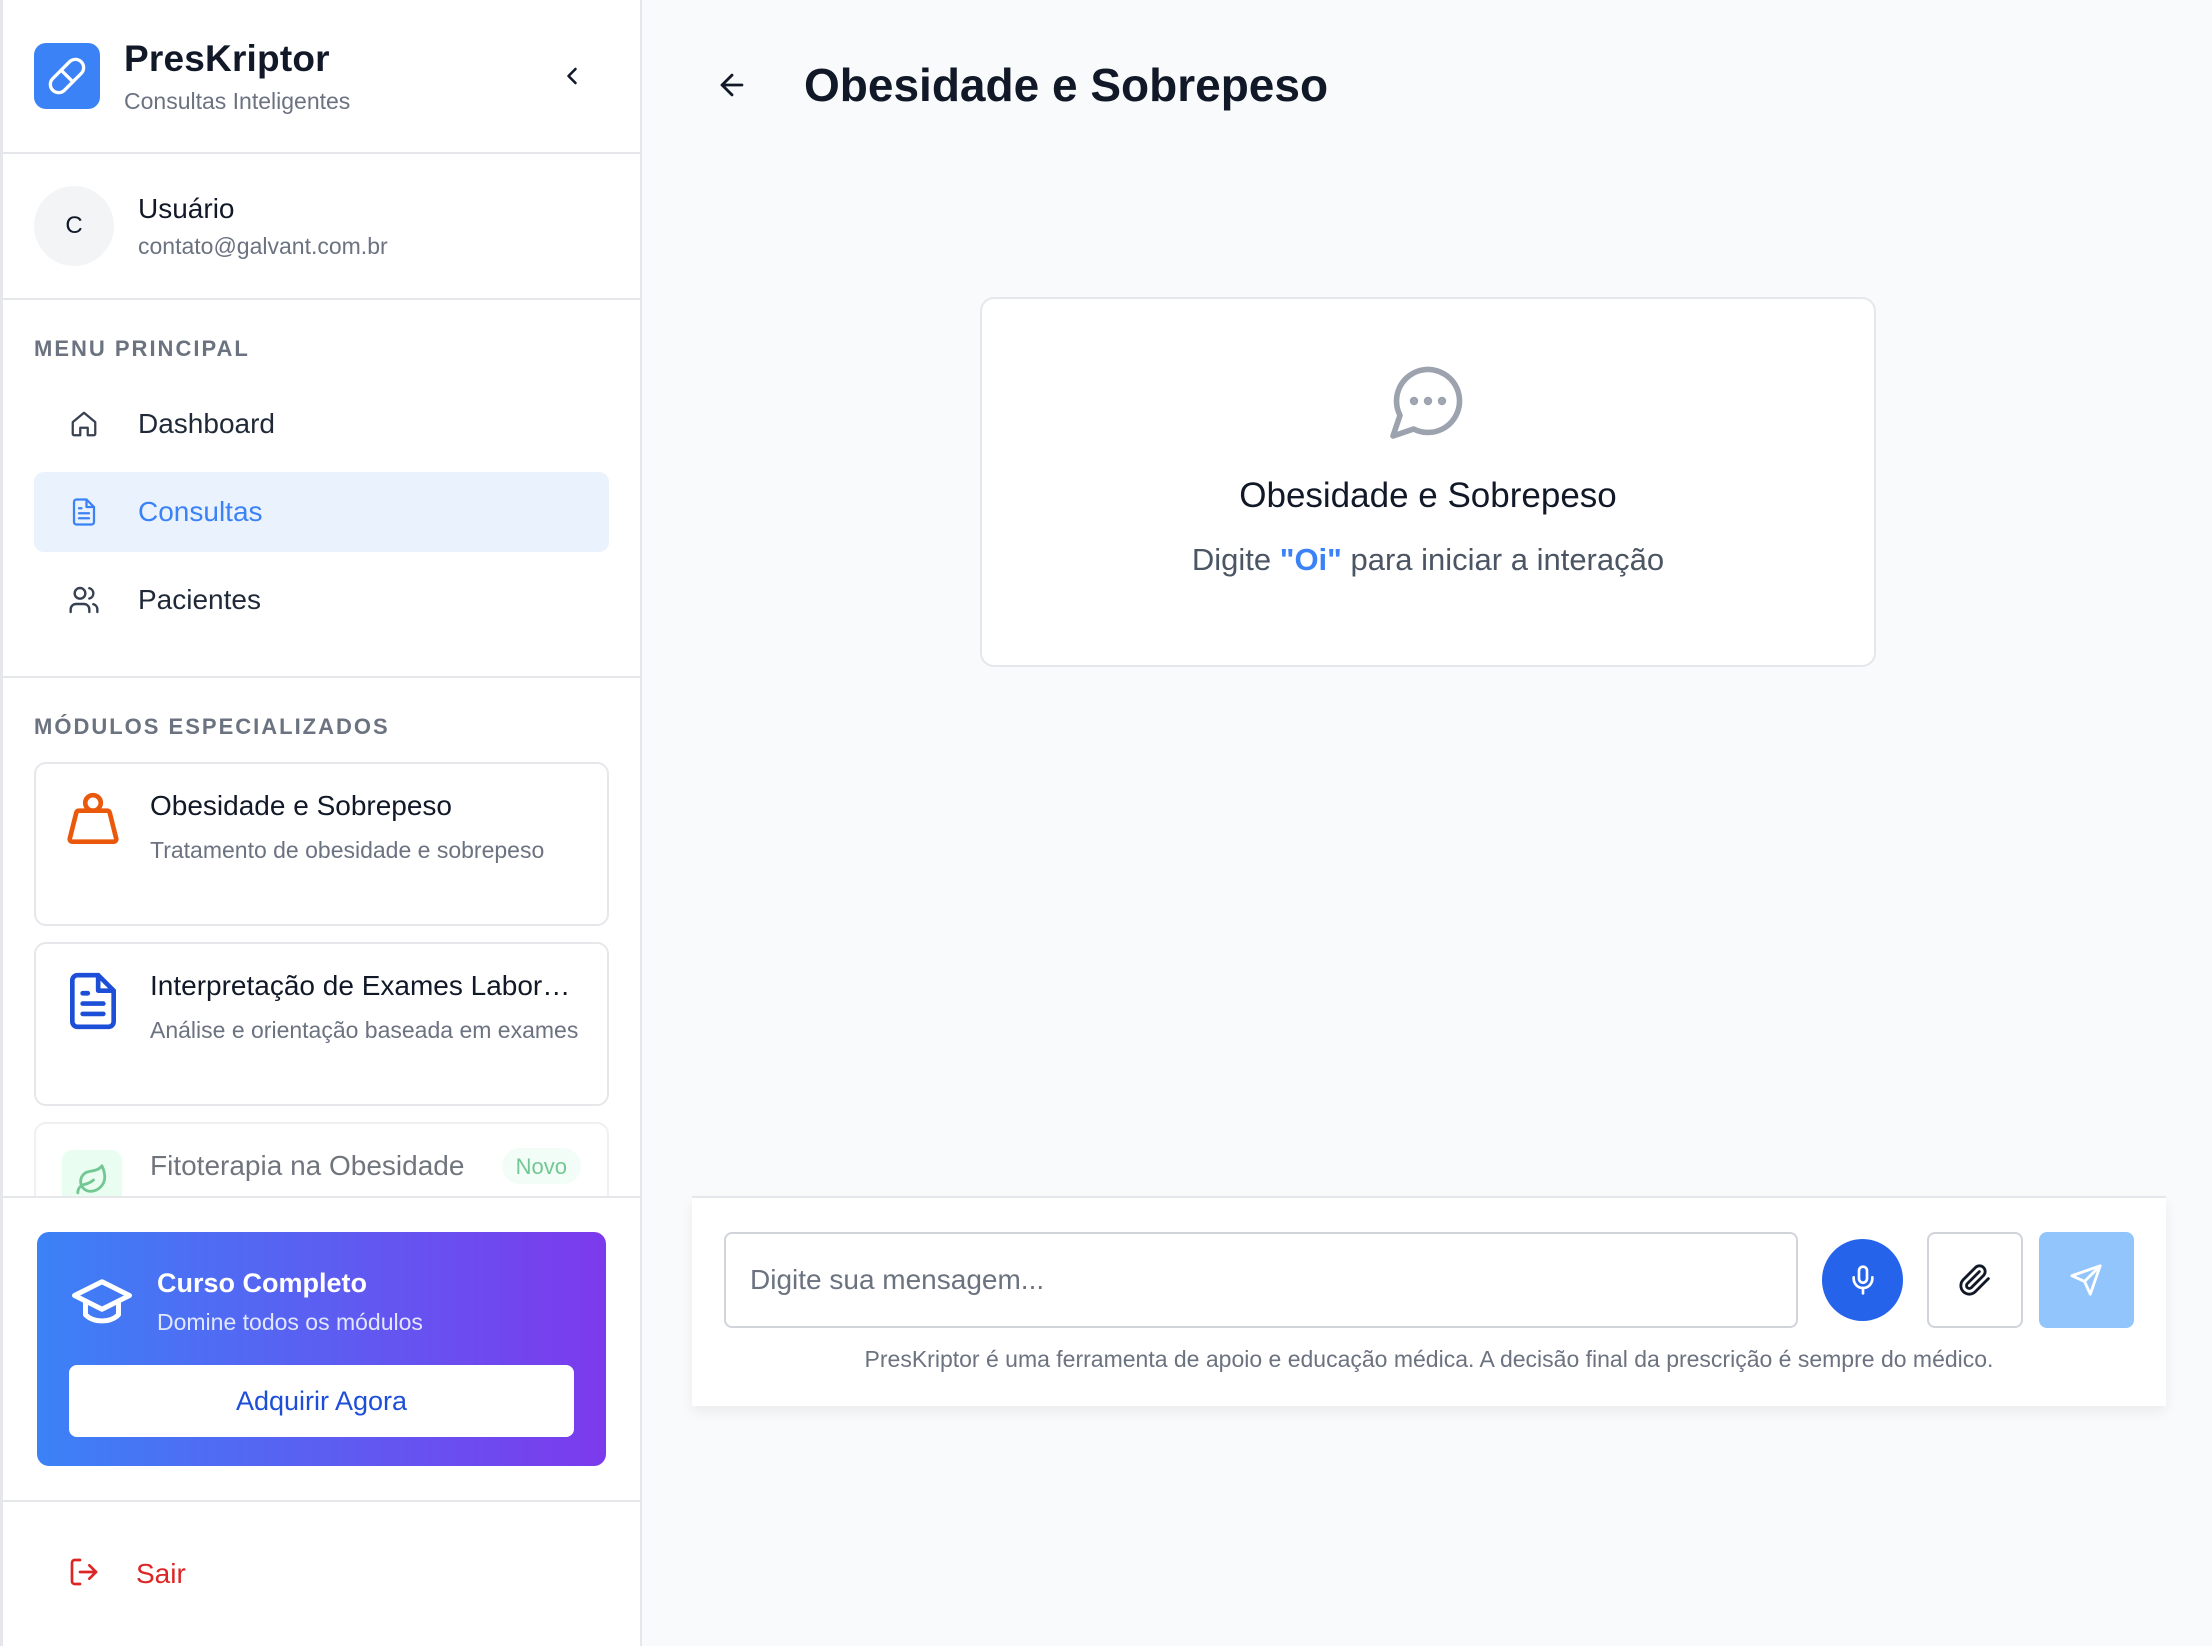 The width and height of the screenshot is (2212, 1646). What do you see at coordinates (1066, 85) in the screenshot?
I see `page-title: Obesidade e Sobrepeso` at bounding box center [1066, 85].